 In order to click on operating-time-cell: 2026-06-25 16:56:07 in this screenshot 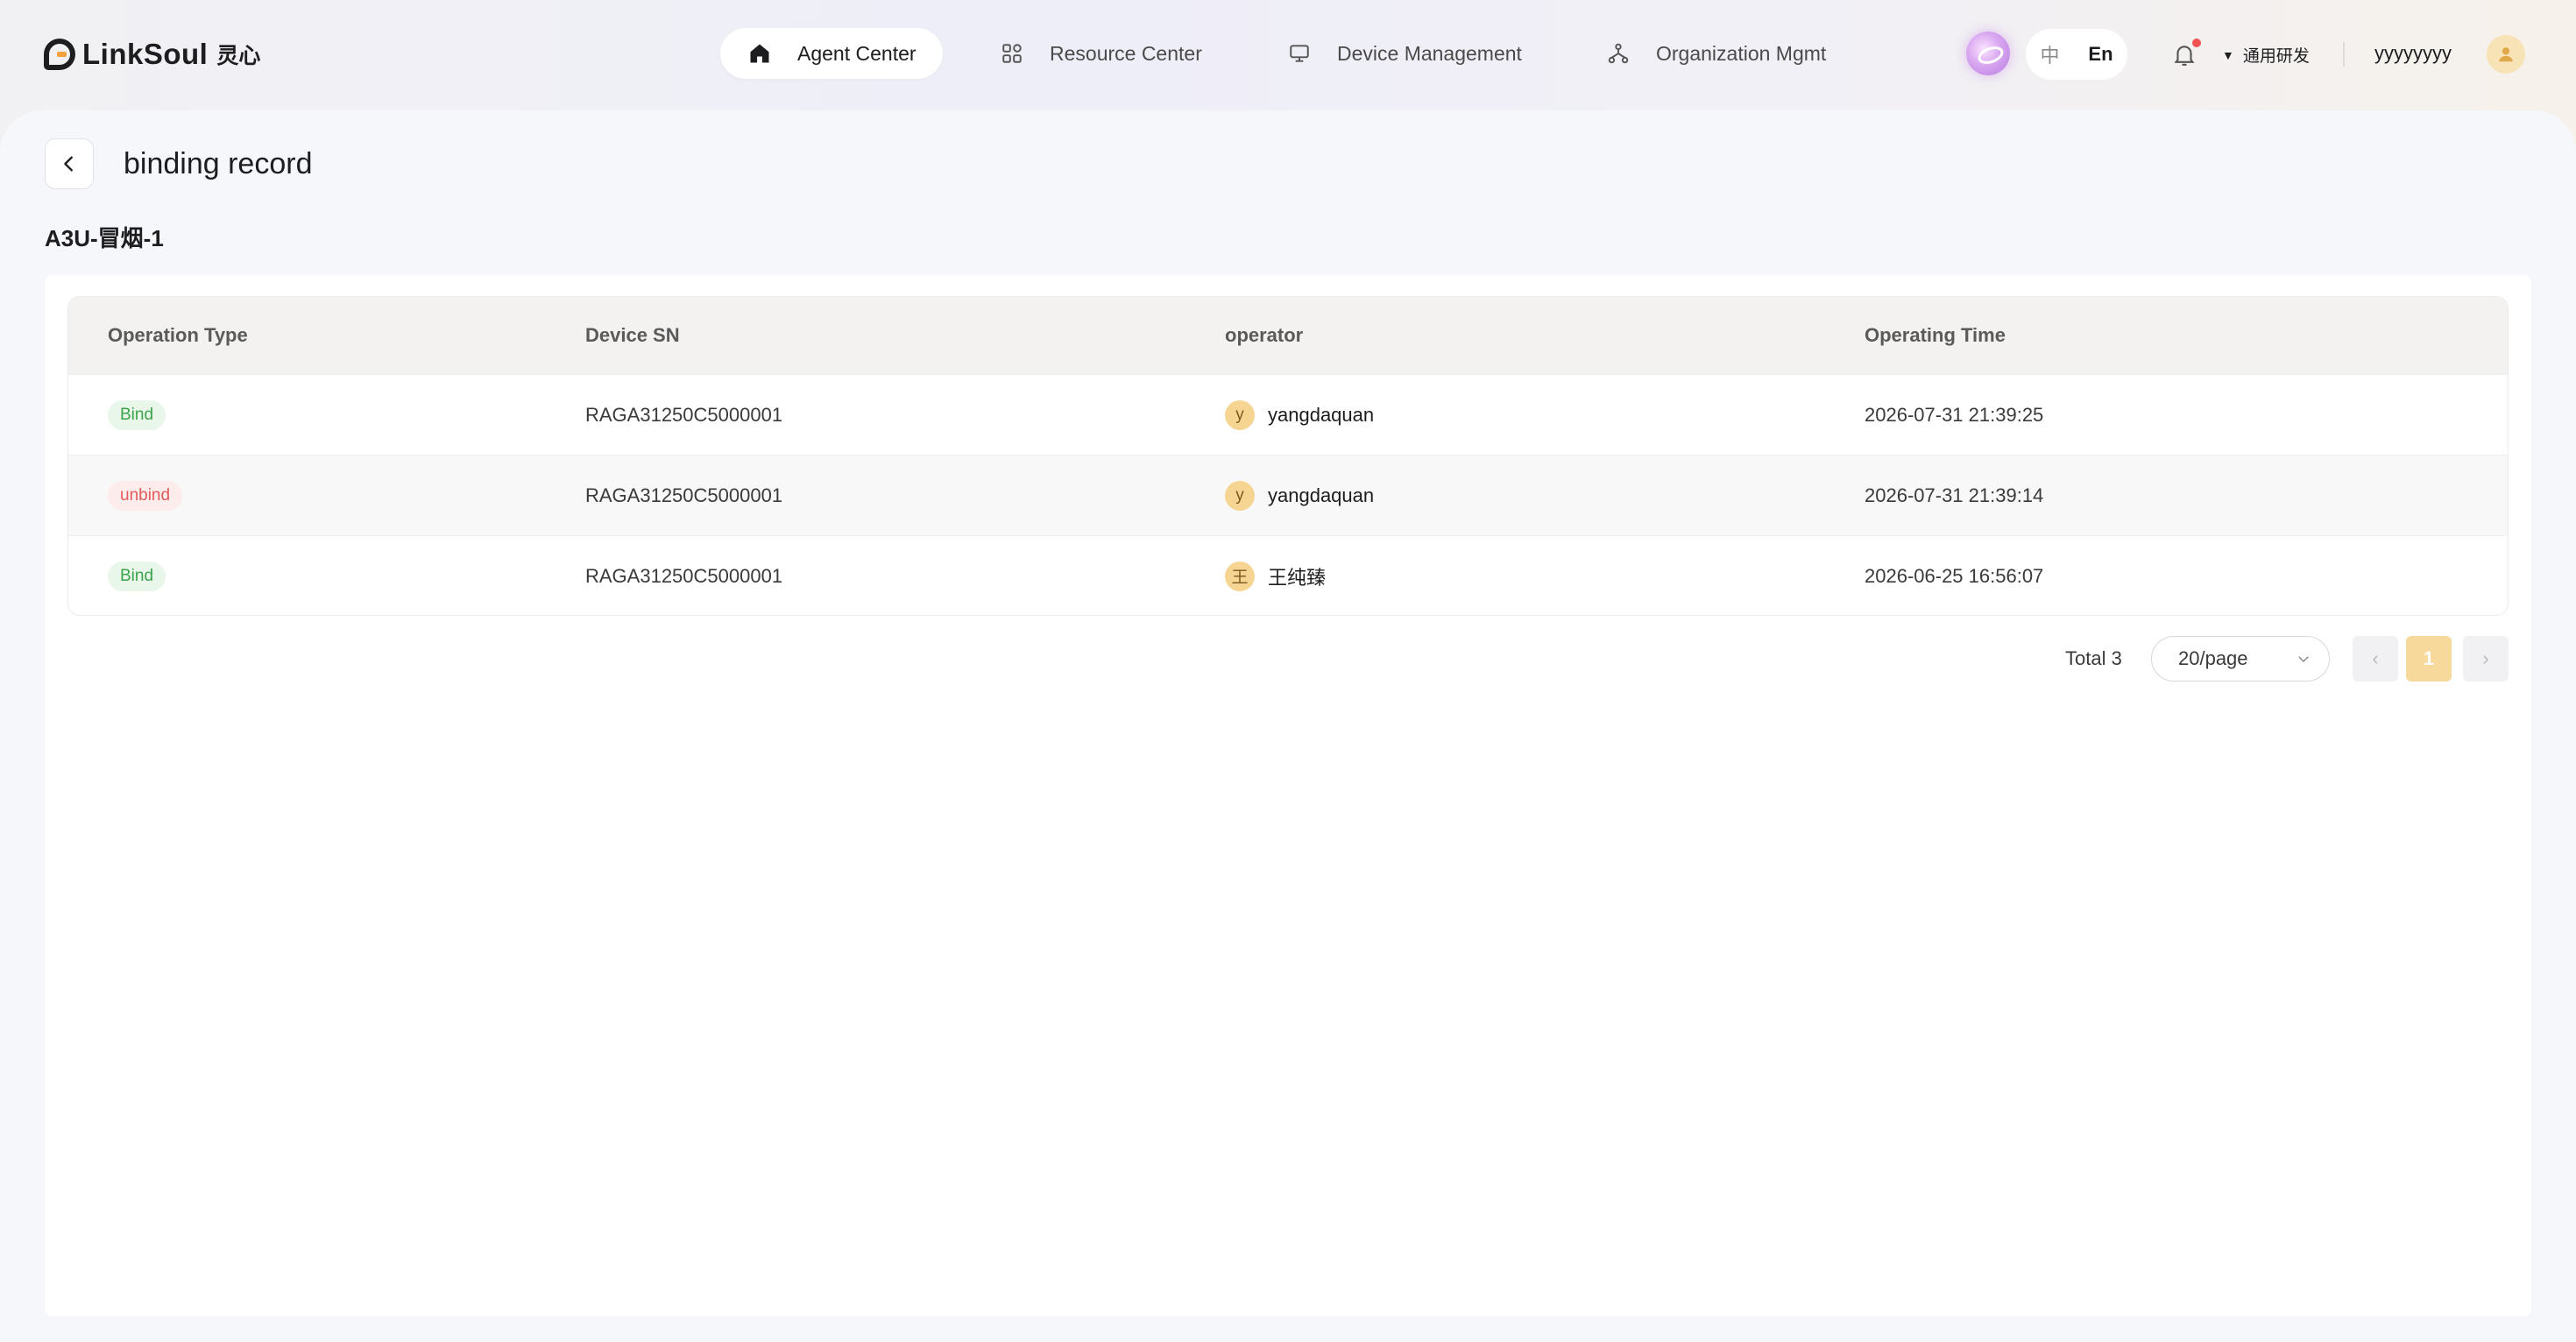, I will do `click(1954, 575)`.